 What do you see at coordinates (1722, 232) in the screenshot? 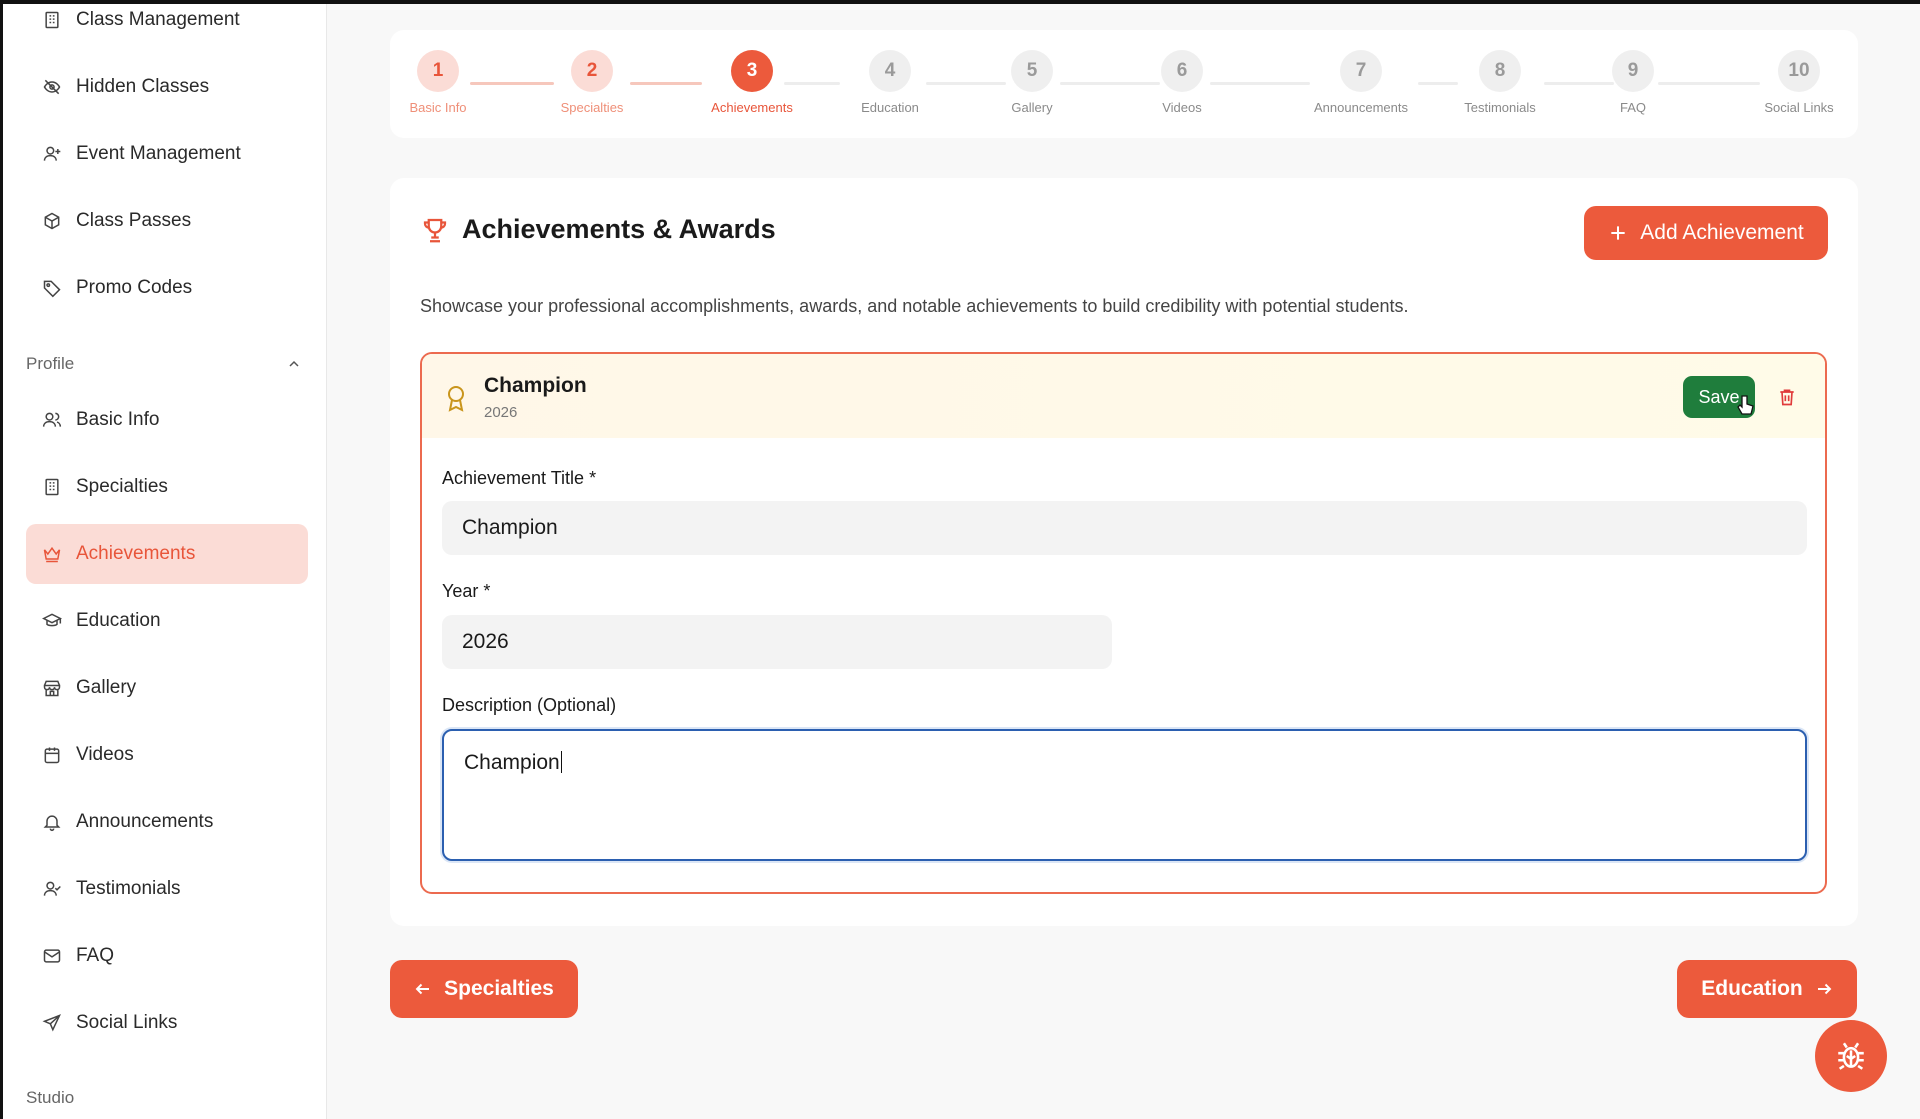
I see `add-achievement-label: Add Achievement` at bounding box center [1722, 232].